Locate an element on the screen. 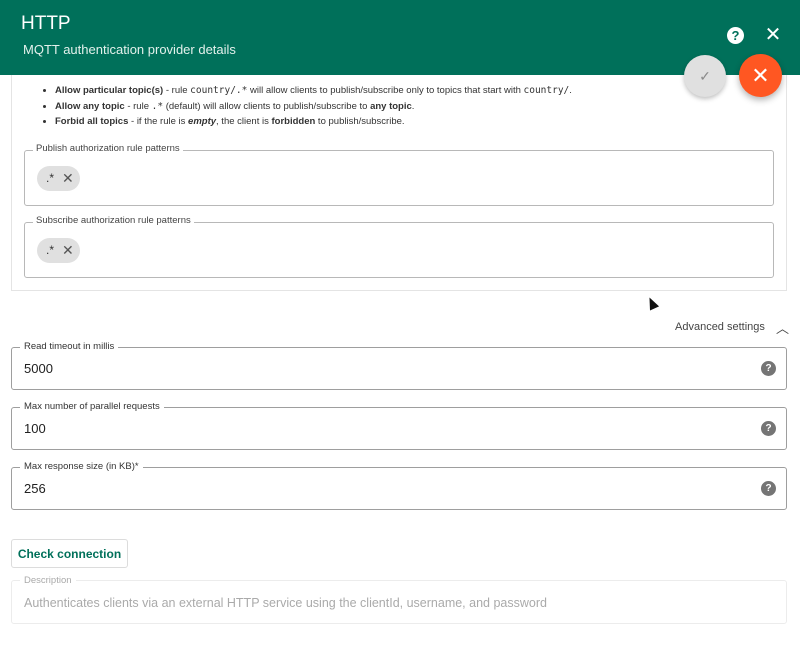  max-response-size-field: Max response size (in KB)* 256 ? is located at coordinates (399, 485).